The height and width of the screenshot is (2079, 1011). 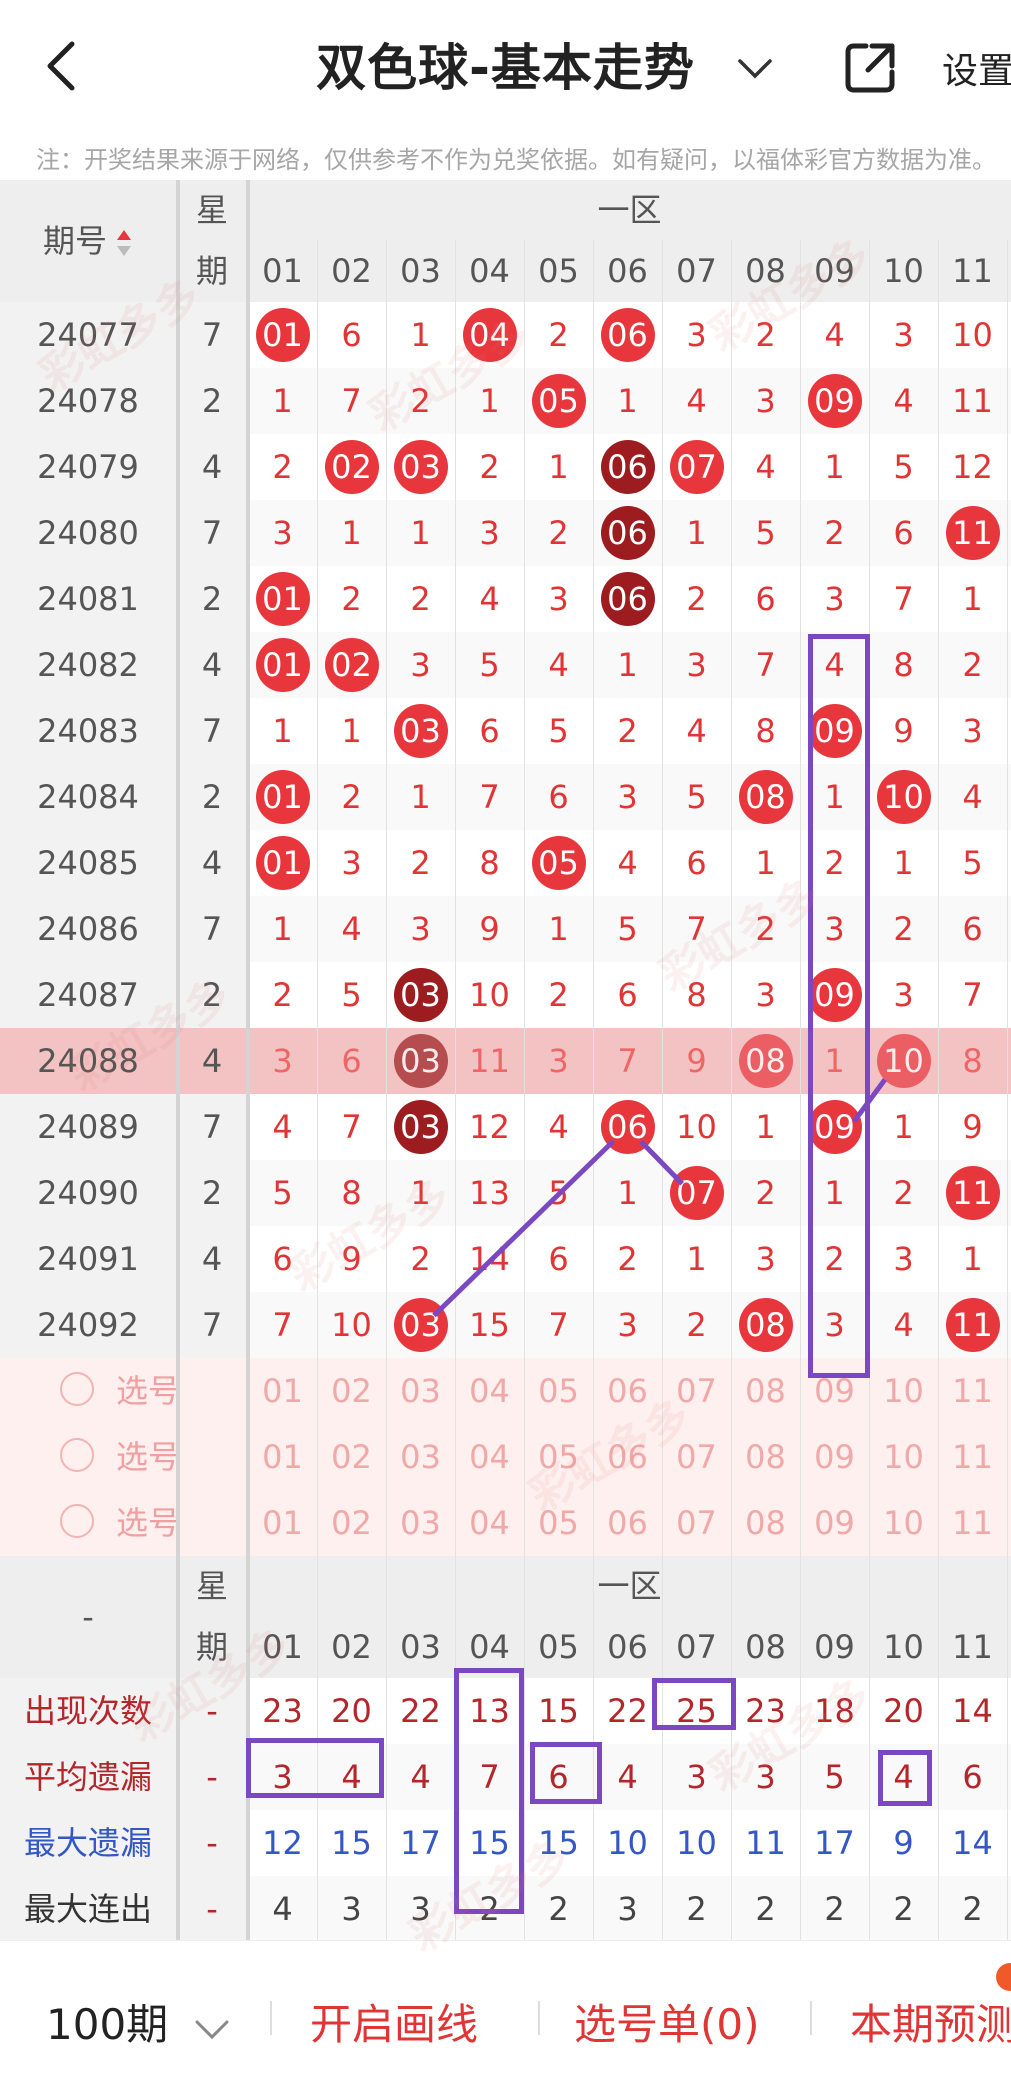 What do you see at coordinates (903, 1711) in the screenshot?
I see `stats-value: 20` at bounding box center [903, 1711].